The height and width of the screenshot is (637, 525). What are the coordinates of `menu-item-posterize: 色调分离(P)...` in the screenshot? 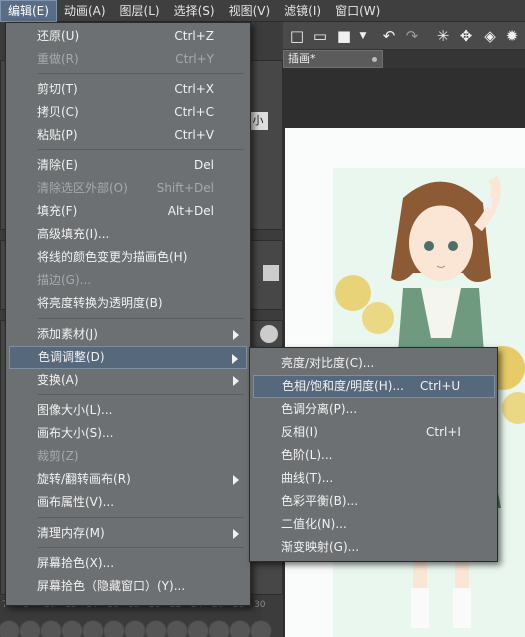 It's located at (374, 409).